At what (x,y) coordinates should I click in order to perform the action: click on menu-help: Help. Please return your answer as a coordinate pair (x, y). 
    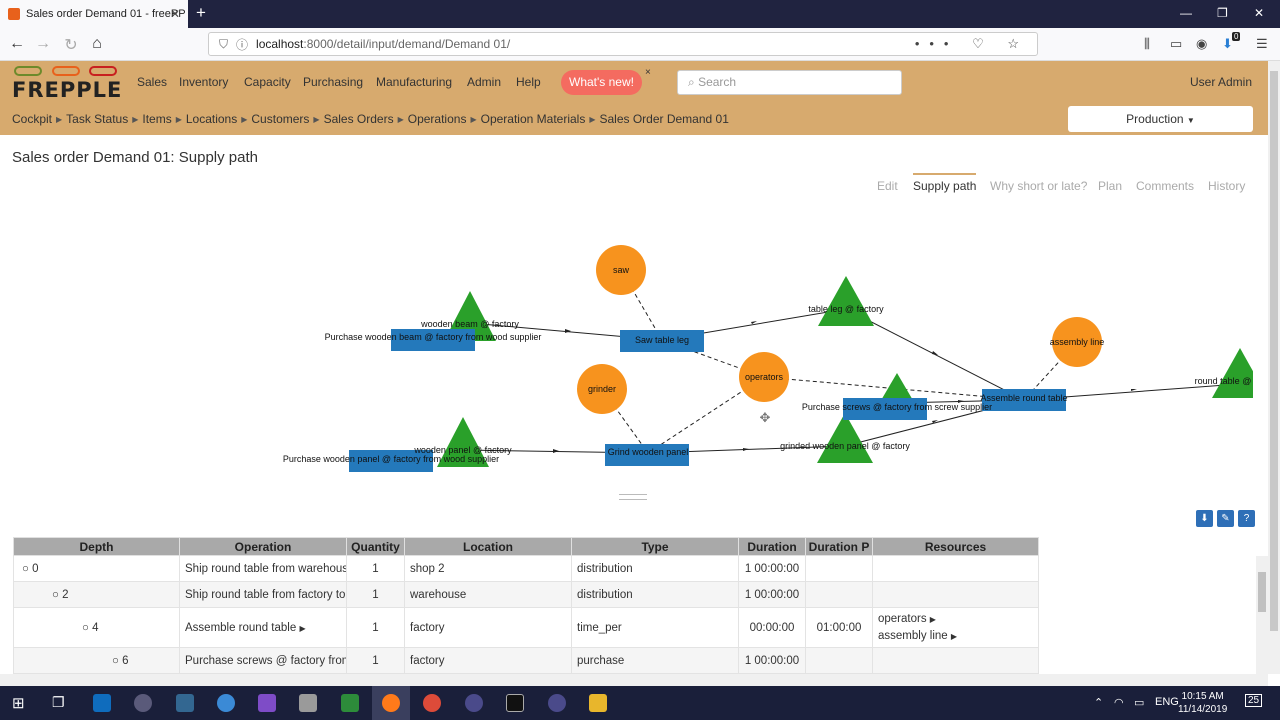
    Looking at the image, I should click on (528, 82).